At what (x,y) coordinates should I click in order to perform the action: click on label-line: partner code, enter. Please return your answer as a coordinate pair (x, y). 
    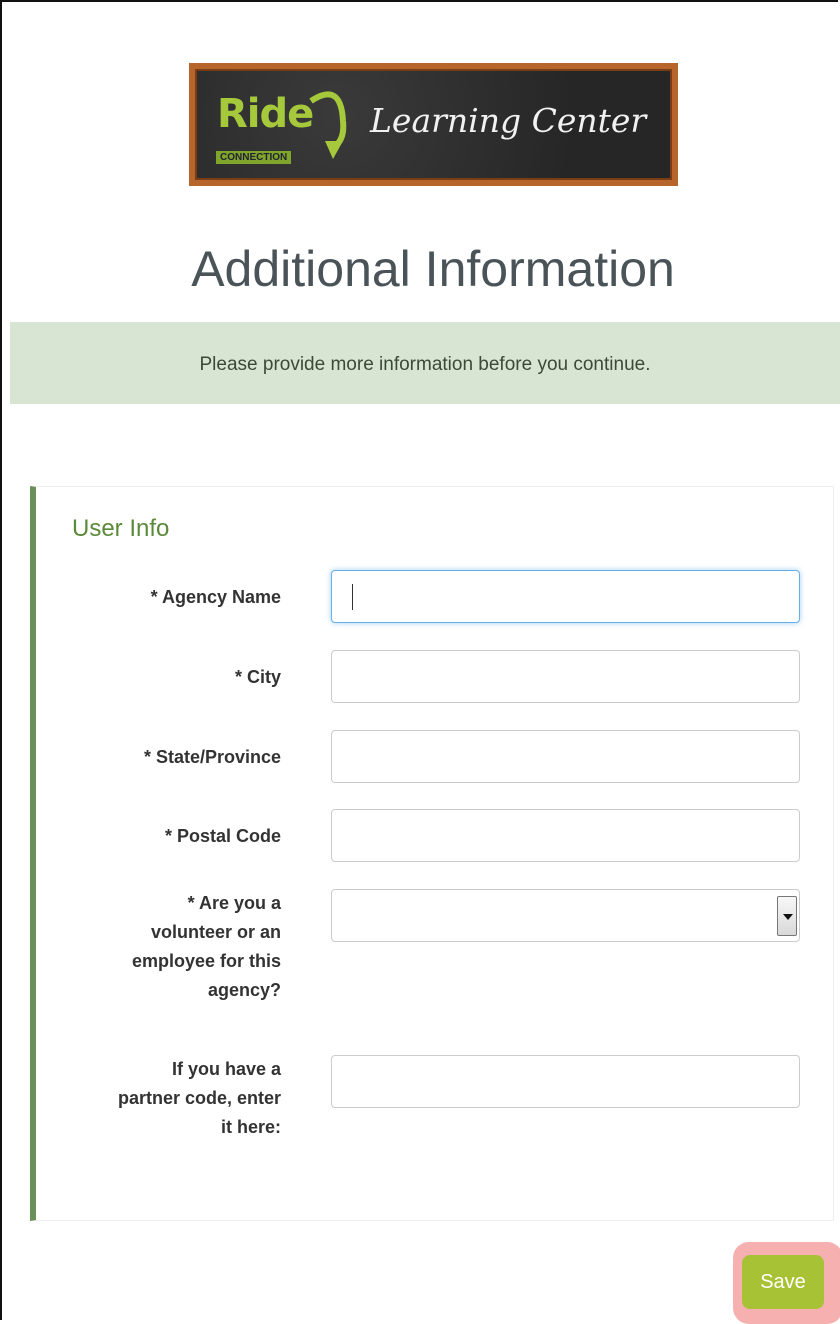
    Looking at the image, I should click on (199, 1098).